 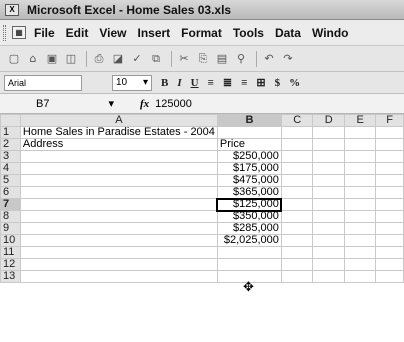 What do you see at coordinates (389, 132) in the screenshot?
I see `cell-f1` at bounding box center [389, 132].